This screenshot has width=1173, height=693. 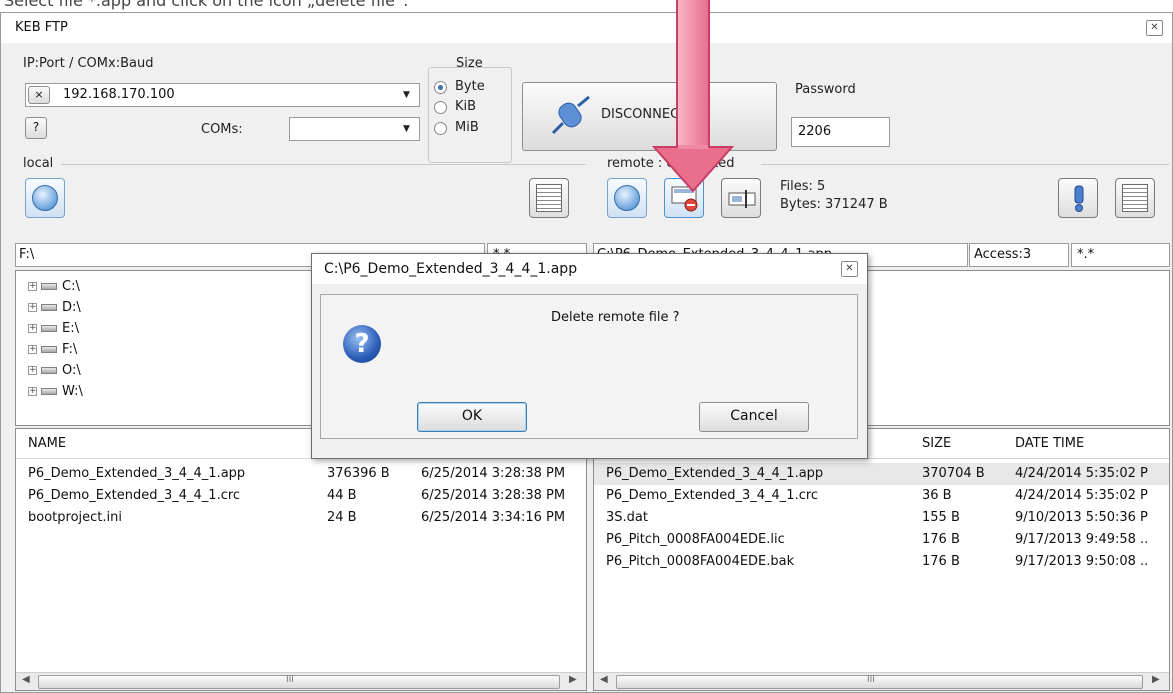 What do you see at coordinates (45, 198) in the screenshot?
I see `upload-button` at bounding box center [45, 198].